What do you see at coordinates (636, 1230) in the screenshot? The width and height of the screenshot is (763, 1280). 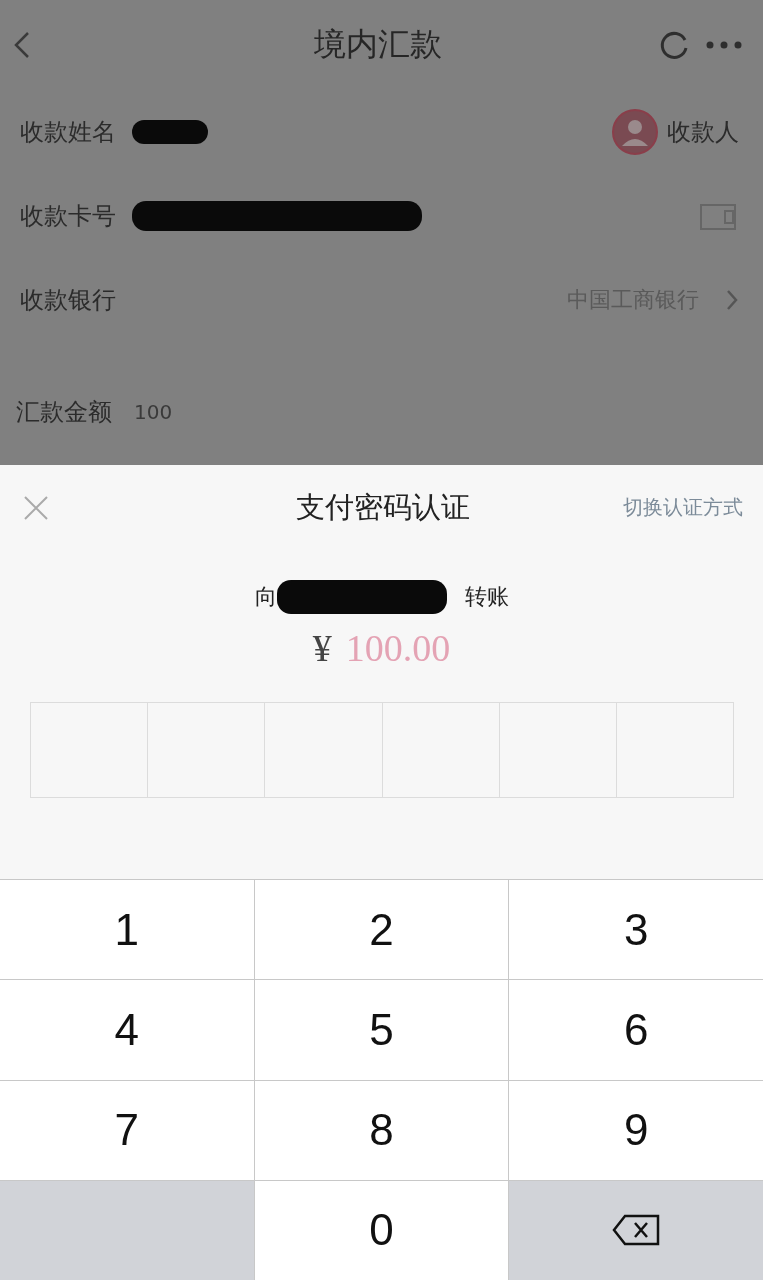 I see `backspace-icon` at bounding box center [636, 1230].